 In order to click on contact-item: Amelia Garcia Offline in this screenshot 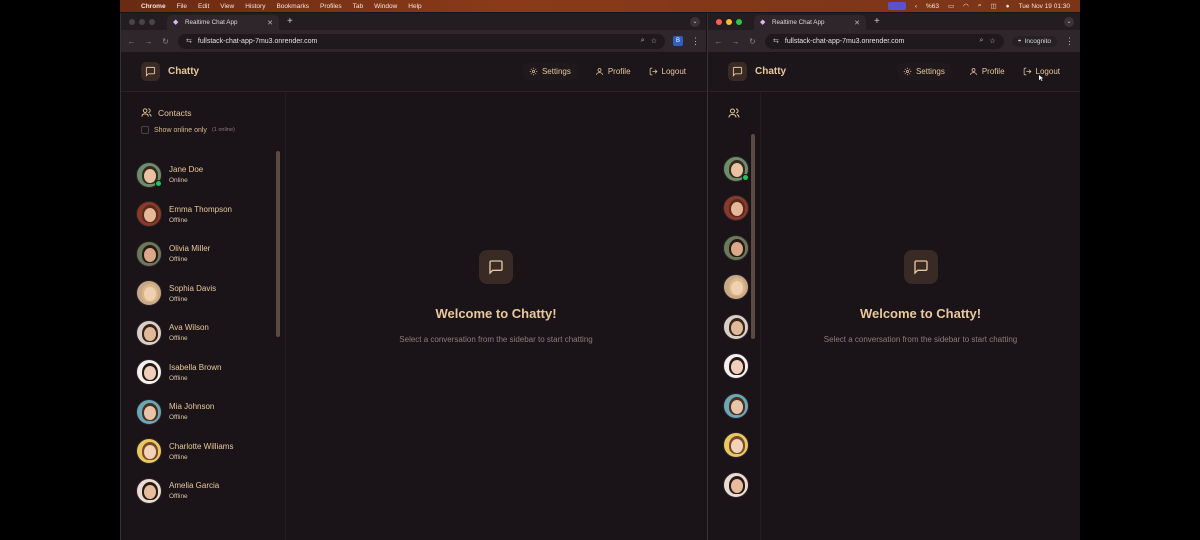, I will do `click(199, 491)`.